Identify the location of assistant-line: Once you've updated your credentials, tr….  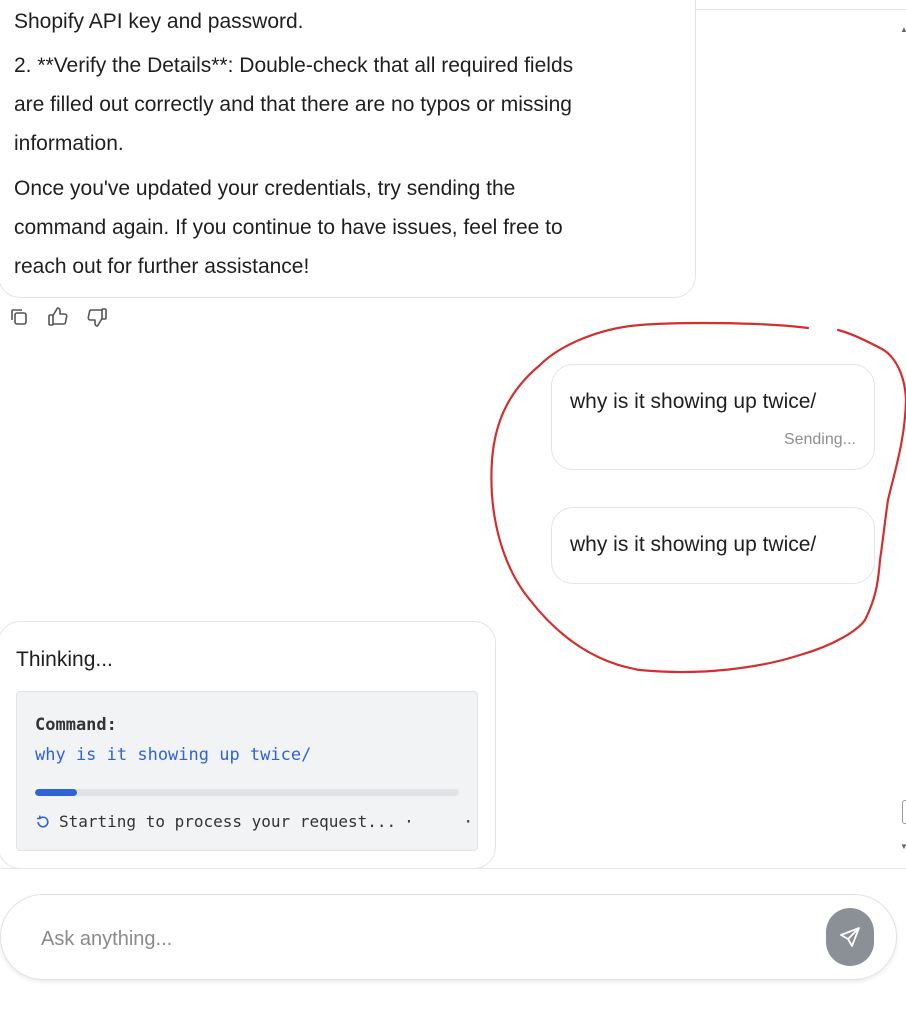
(265, 188).